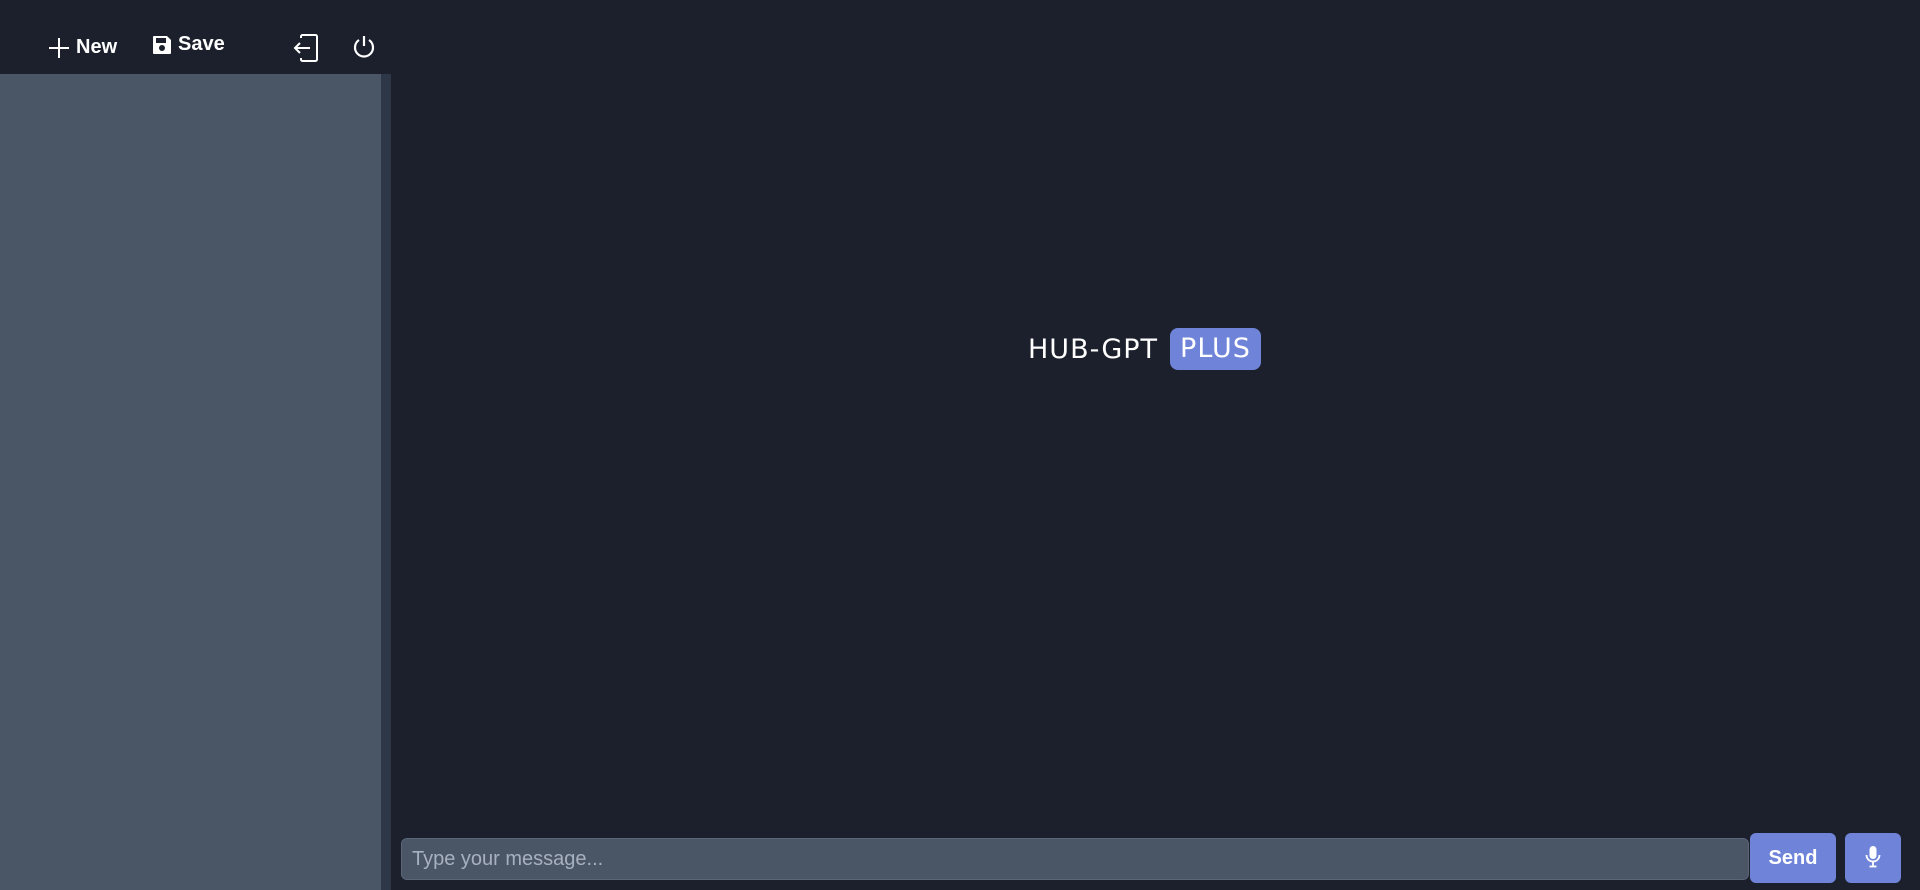  What do you see at coordinates (386, 482) in the screenshot?
I see `sidebar-scrollbar` at bounding box center [386, 482].